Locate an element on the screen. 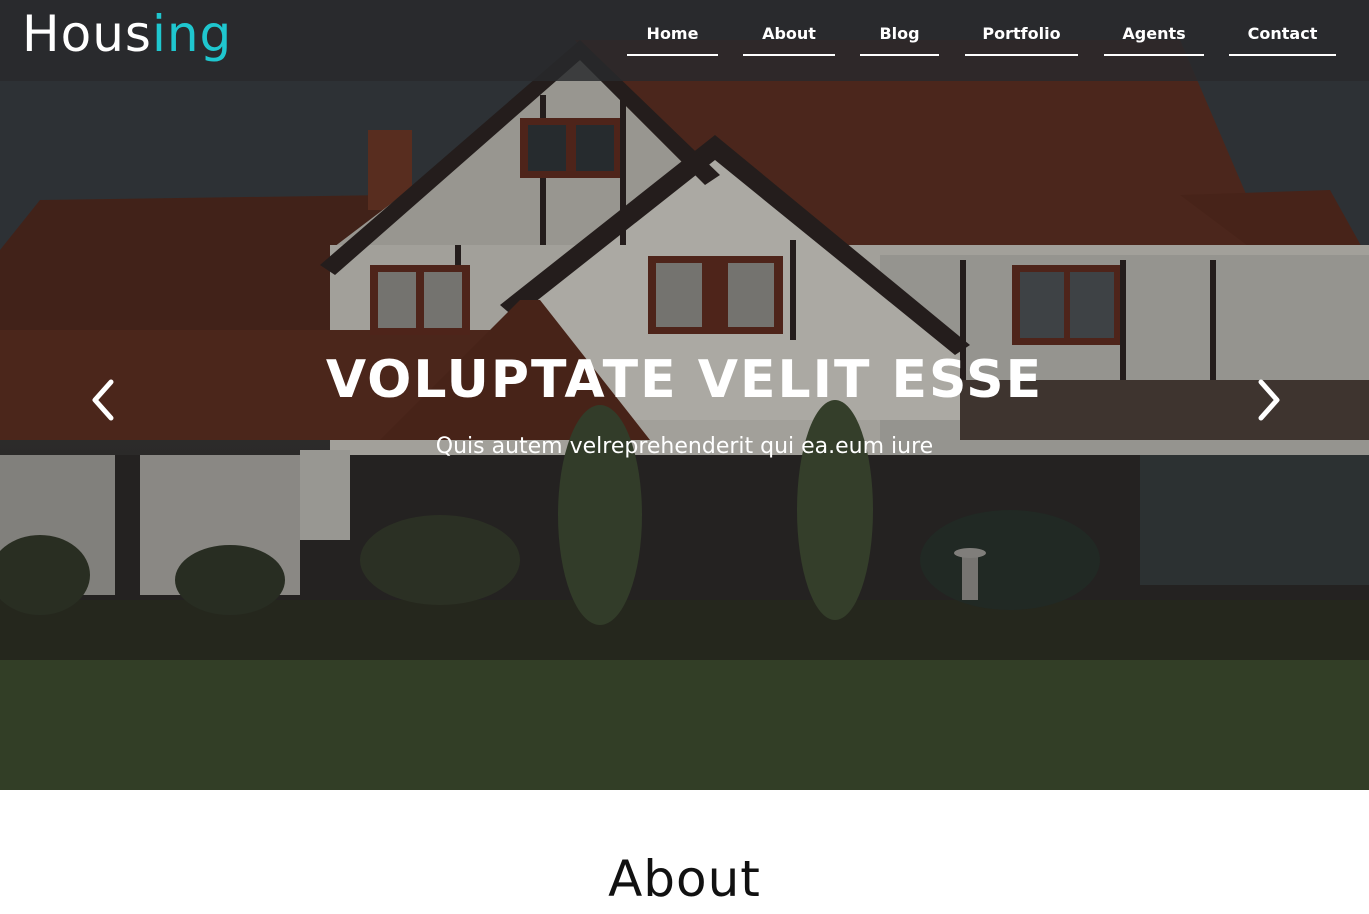 The height and width of the screenshot is (914, 1369). nav-home: Home is located at coordinates (672, 36).